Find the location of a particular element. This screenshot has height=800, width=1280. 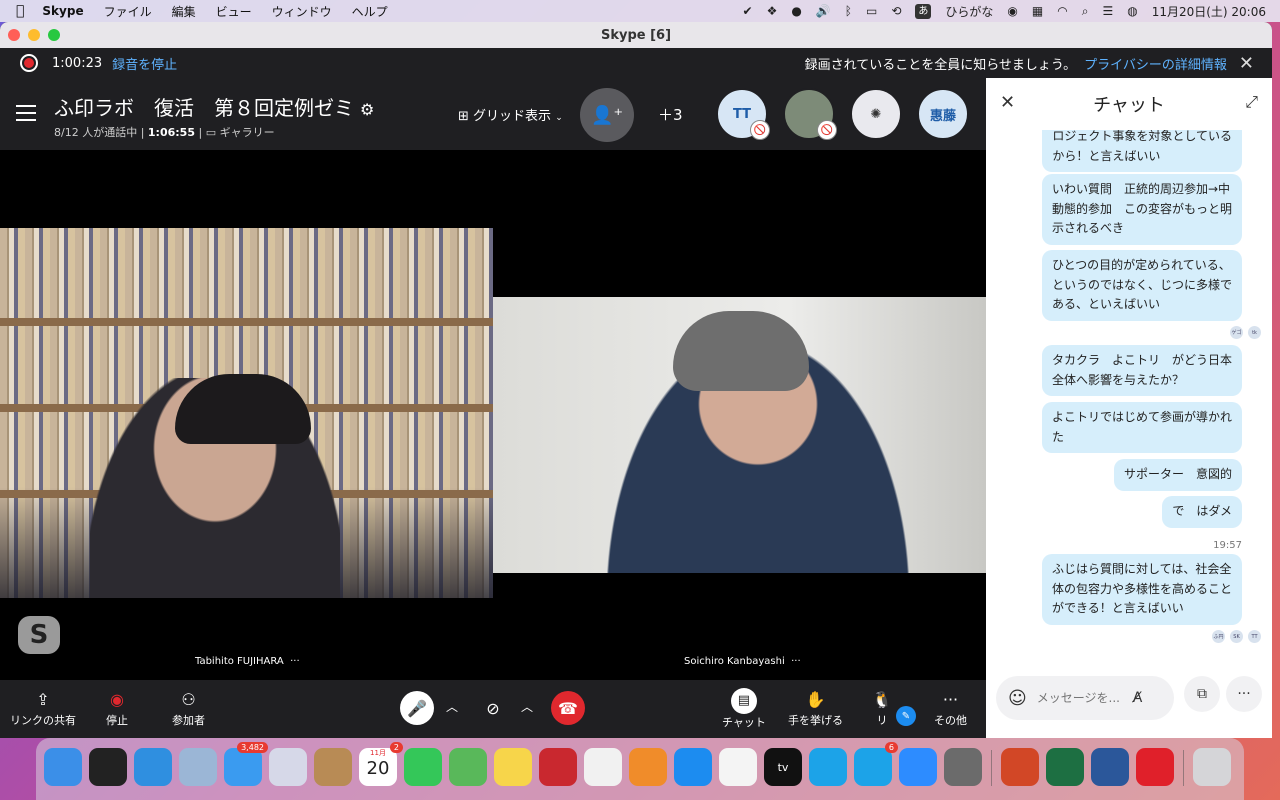

time-machine-icon: ⟲ is located at coordinates (896, 11).